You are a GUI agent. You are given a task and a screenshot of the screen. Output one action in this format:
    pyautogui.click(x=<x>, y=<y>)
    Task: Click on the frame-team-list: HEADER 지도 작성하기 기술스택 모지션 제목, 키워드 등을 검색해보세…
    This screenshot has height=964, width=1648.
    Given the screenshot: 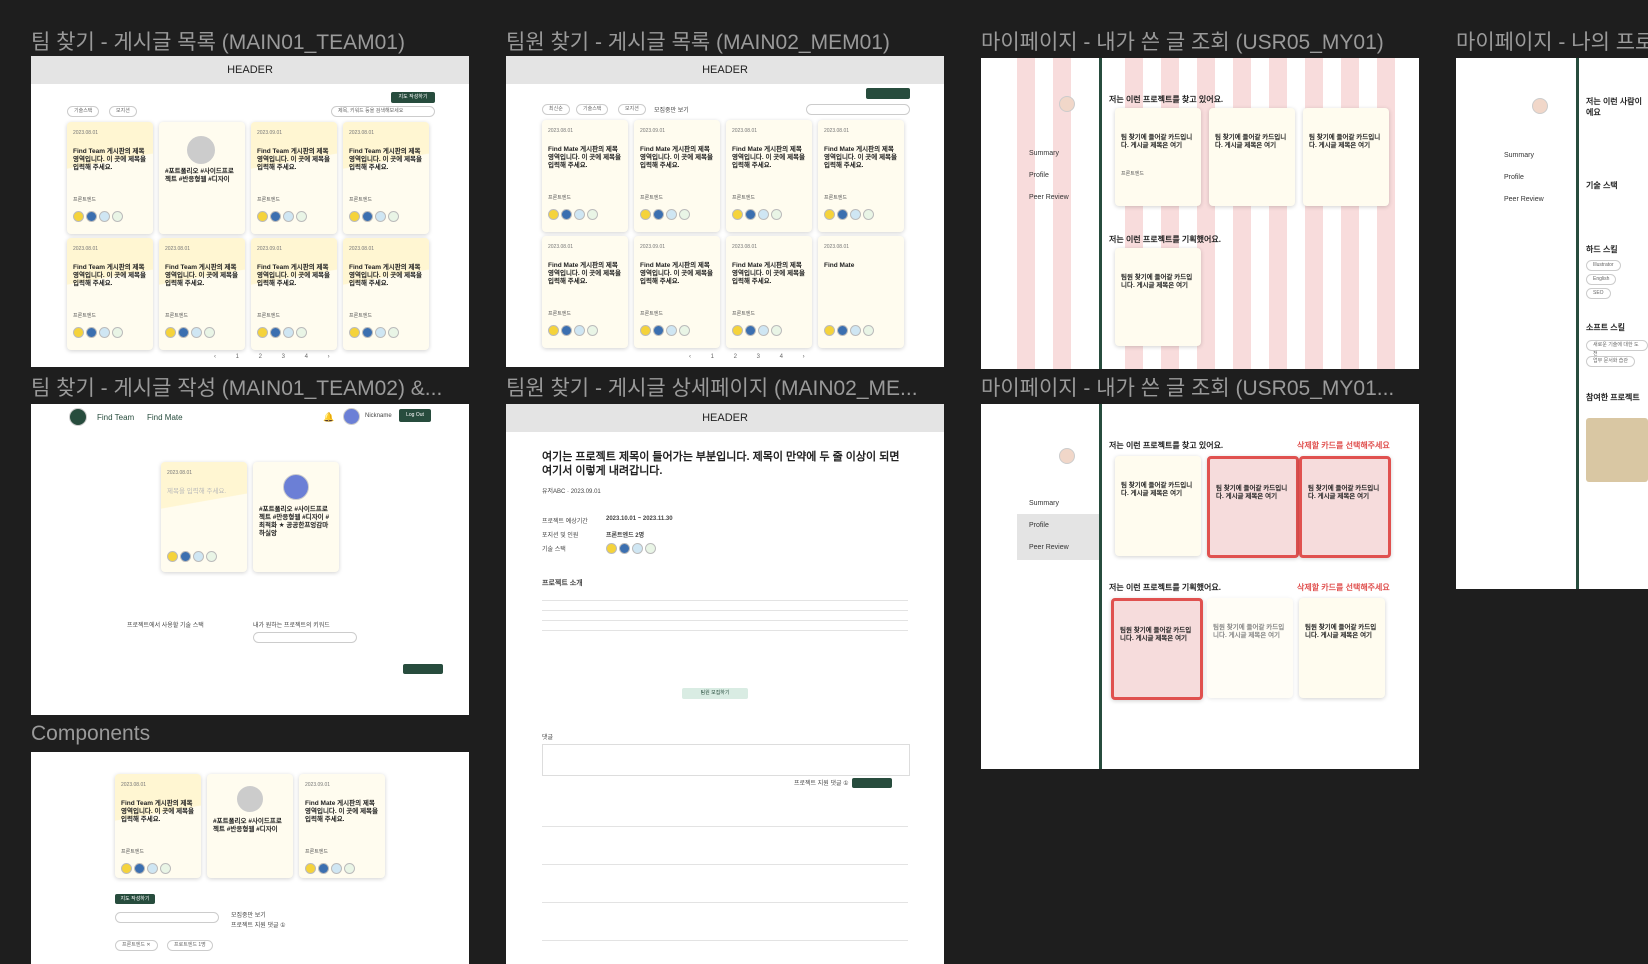 What is the action you would take?
    pyautogui.click(x=250, y=211)
    